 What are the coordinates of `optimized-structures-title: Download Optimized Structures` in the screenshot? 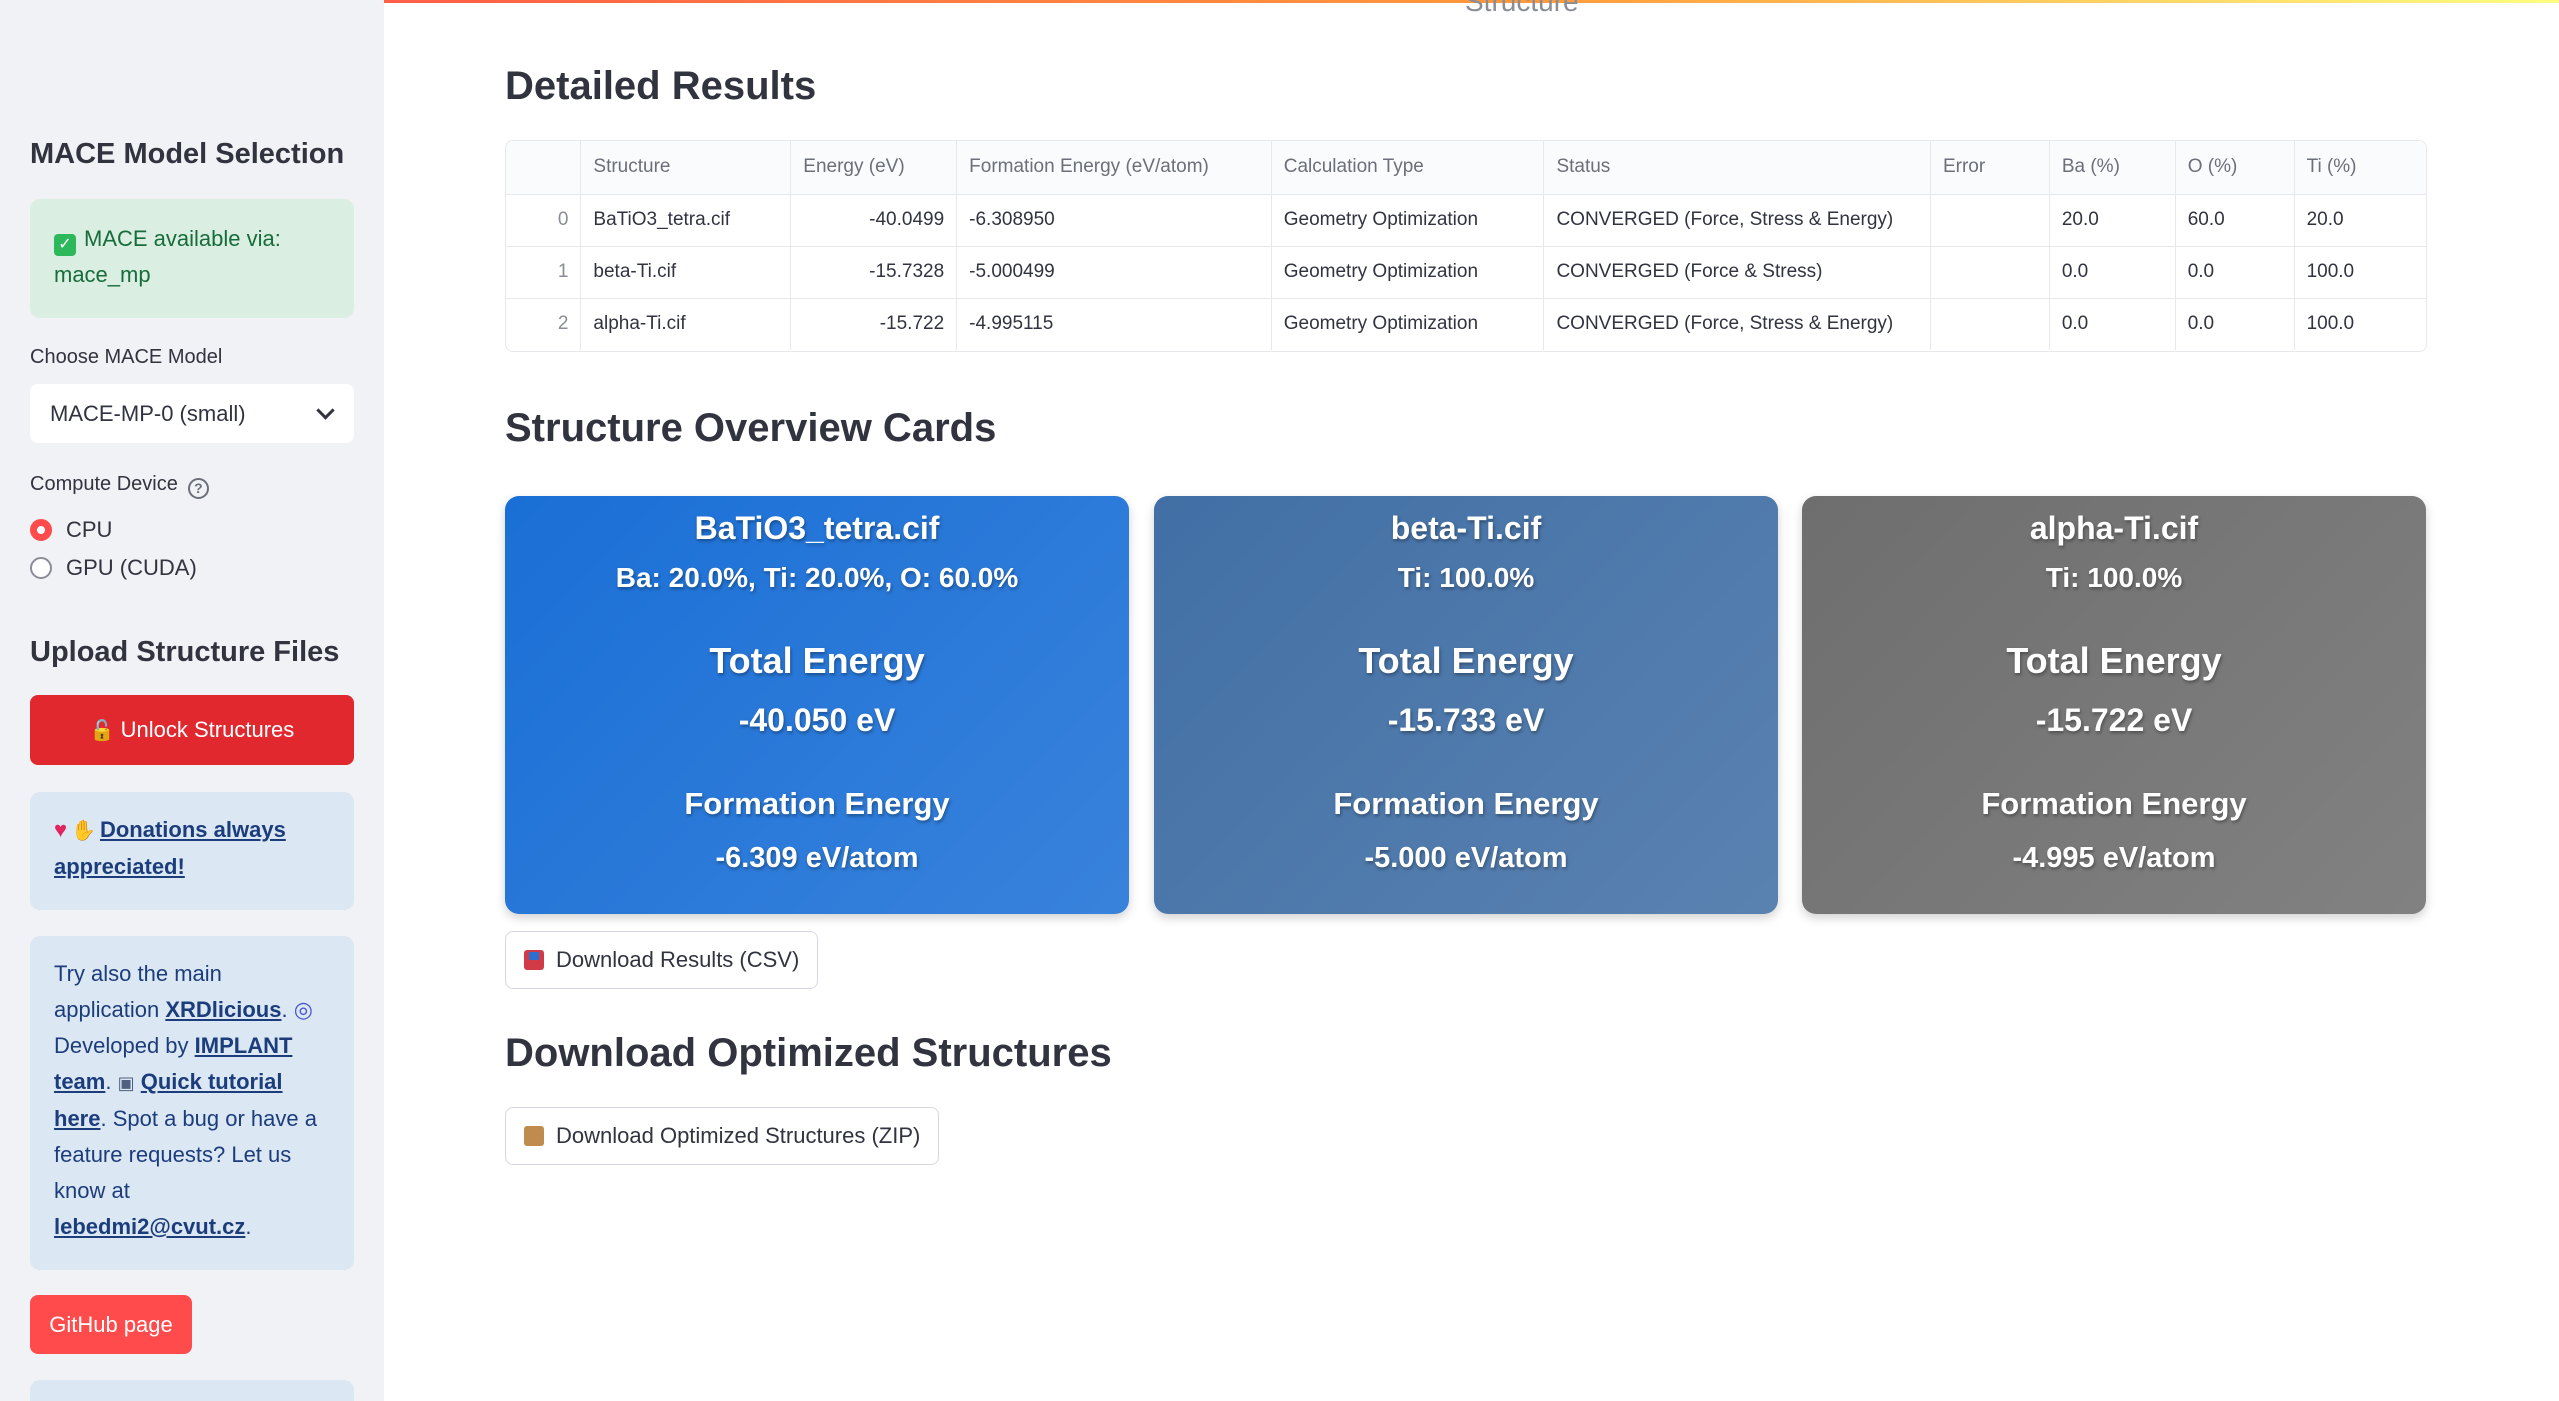 It's located at (808, 1053).